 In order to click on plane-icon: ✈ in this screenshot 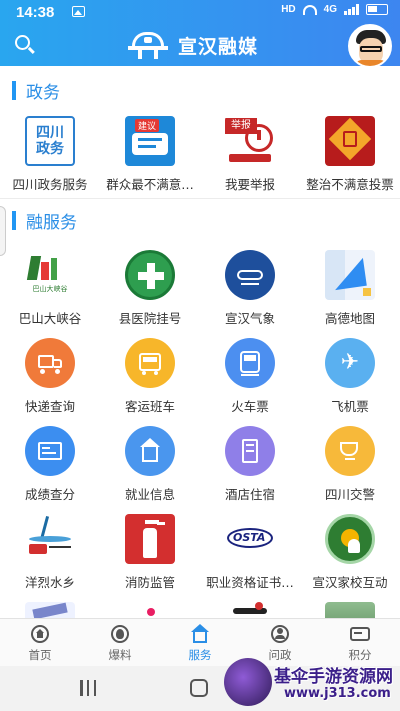, I will do `click(350, 363)`.